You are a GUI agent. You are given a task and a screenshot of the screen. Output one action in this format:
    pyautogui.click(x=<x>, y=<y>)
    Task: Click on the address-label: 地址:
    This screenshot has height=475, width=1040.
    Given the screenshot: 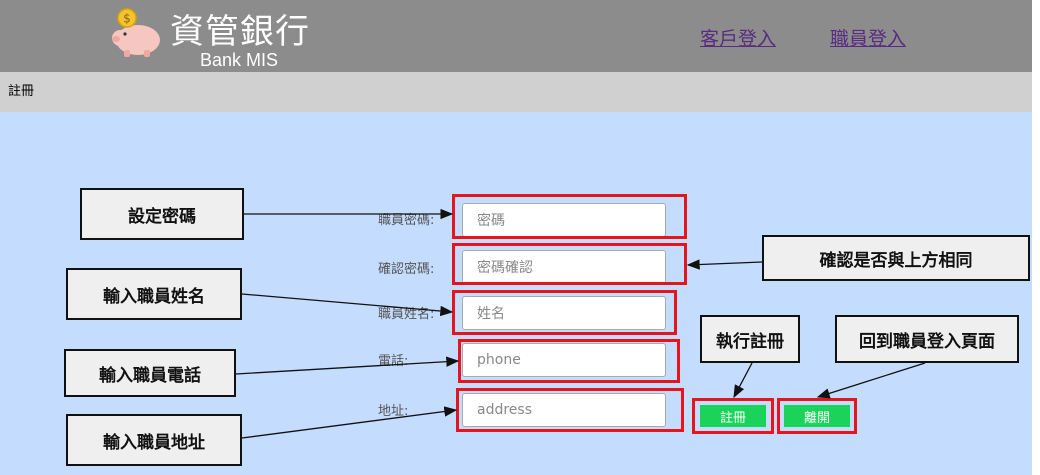 What is the action you would take?
    pyautogui.click(x=393, y=411)
    